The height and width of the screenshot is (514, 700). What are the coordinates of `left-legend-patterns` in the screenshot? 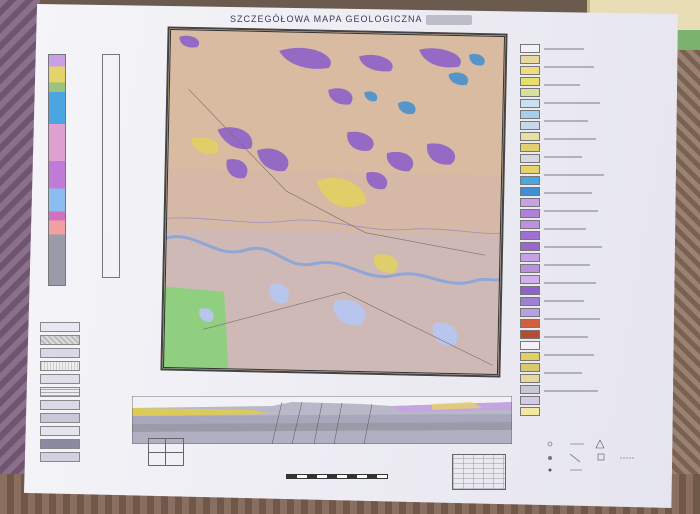 It's located at (60, 393).